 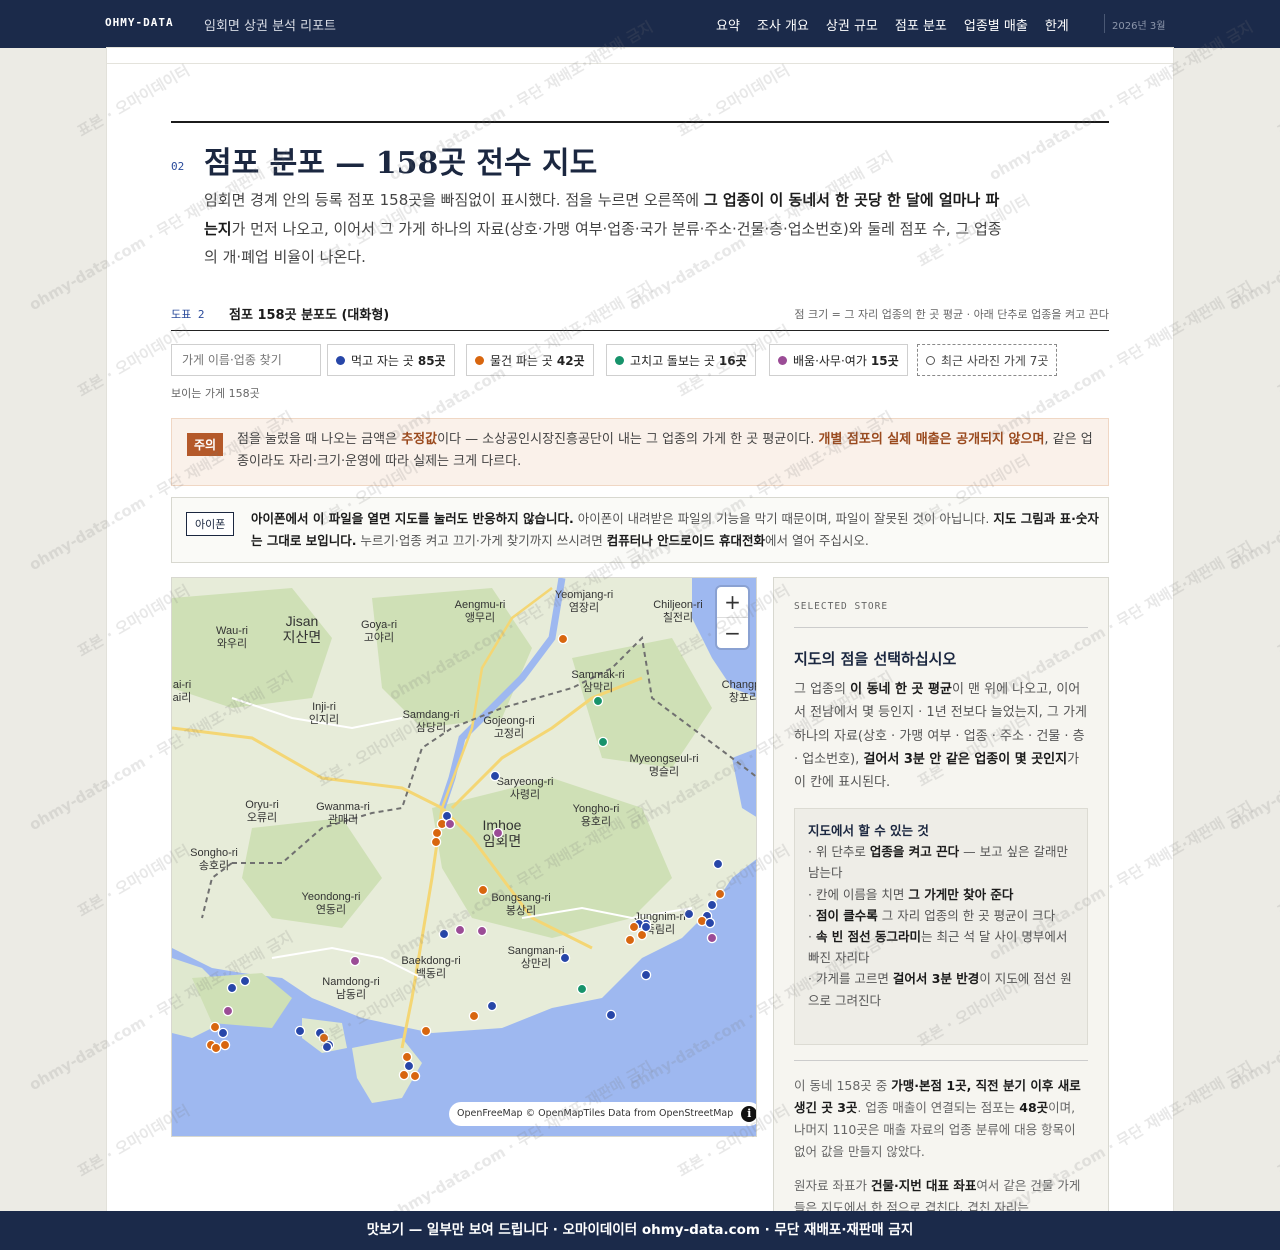 I want to click on map-place-label-en: Namdong-ri, so click(x=350, y=982).